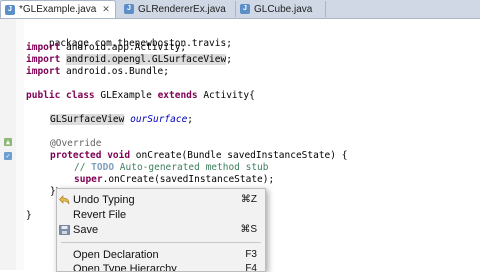 This screenshot has height=272, width=480. I want to click on tab-label: *GLExample.java, so click(58, 9).